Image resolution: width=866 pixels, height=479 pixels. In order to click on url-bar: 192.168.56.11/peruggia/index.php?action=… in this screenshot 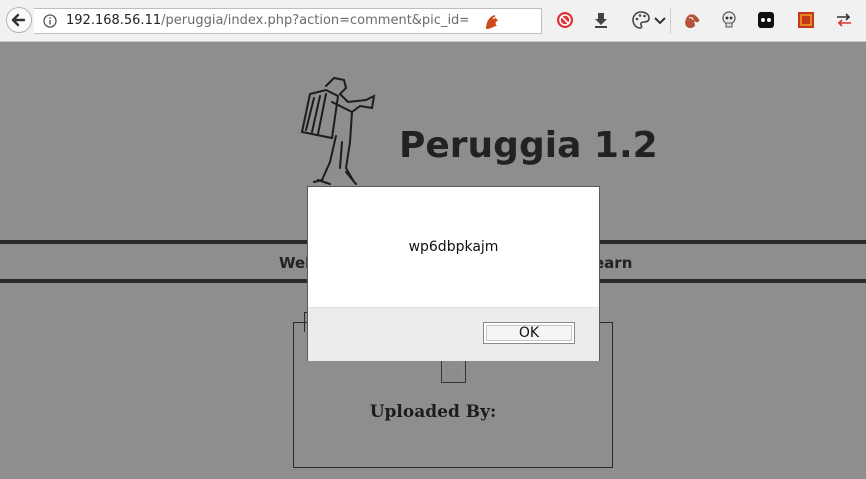, I will do `click(288, 21)`.